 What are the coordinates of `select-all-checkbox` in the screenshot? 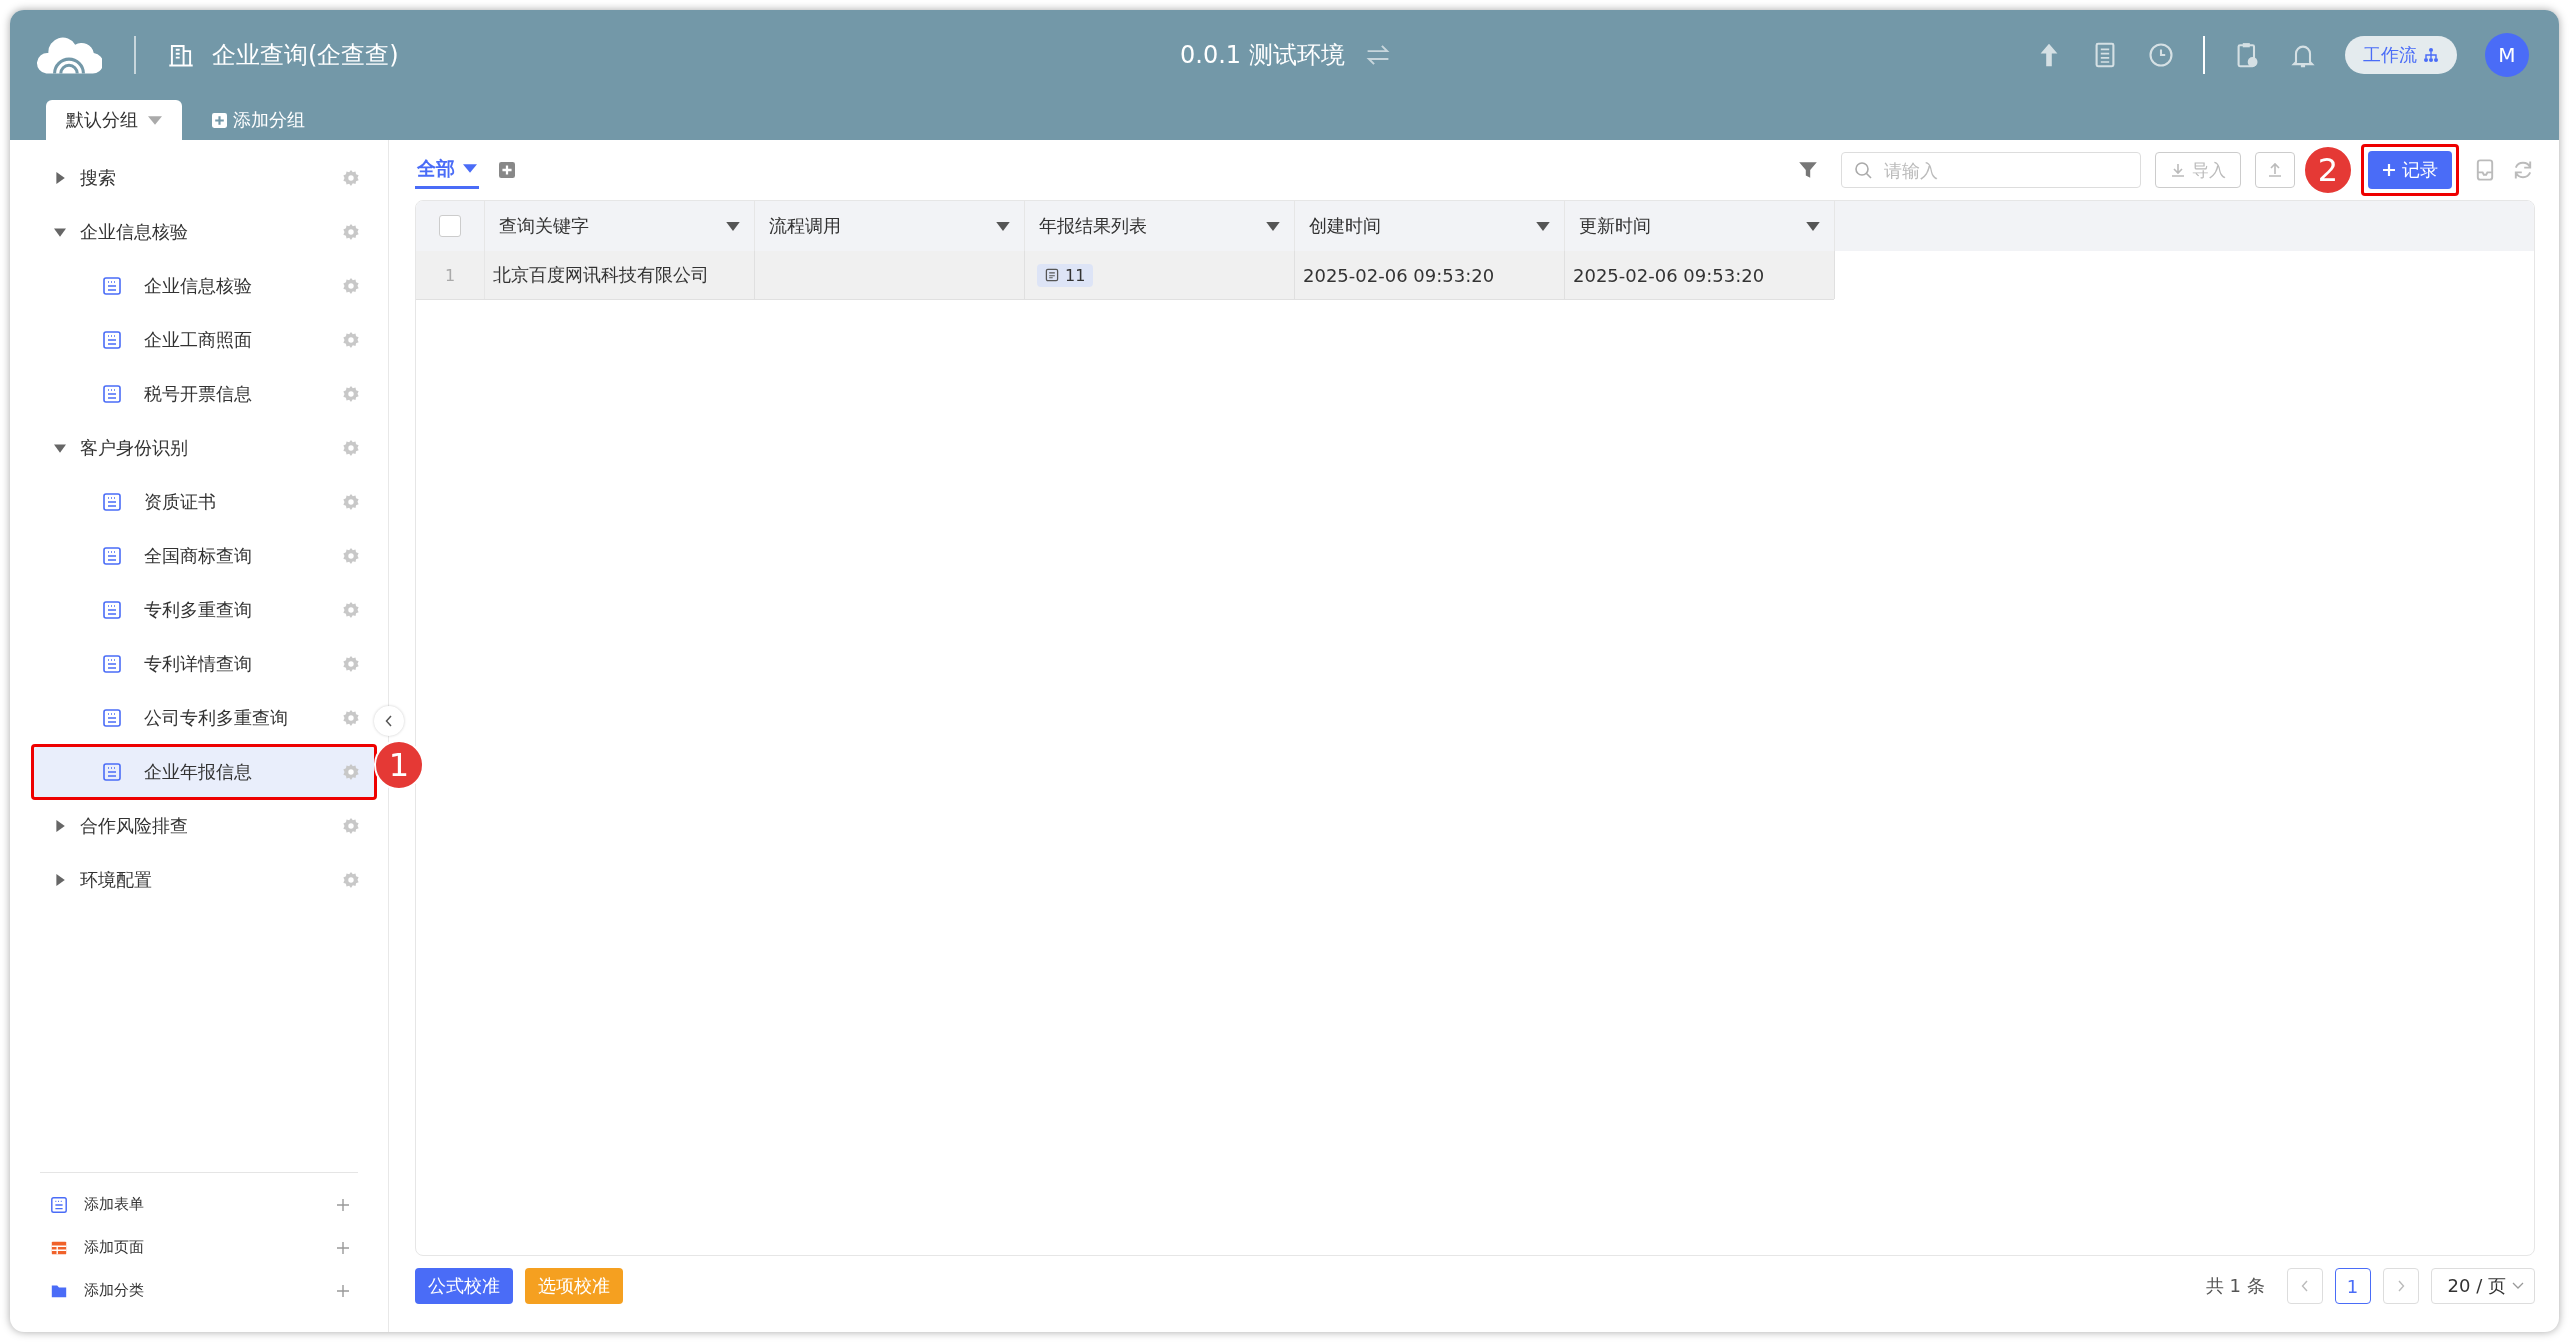 It's located at (450, 226).